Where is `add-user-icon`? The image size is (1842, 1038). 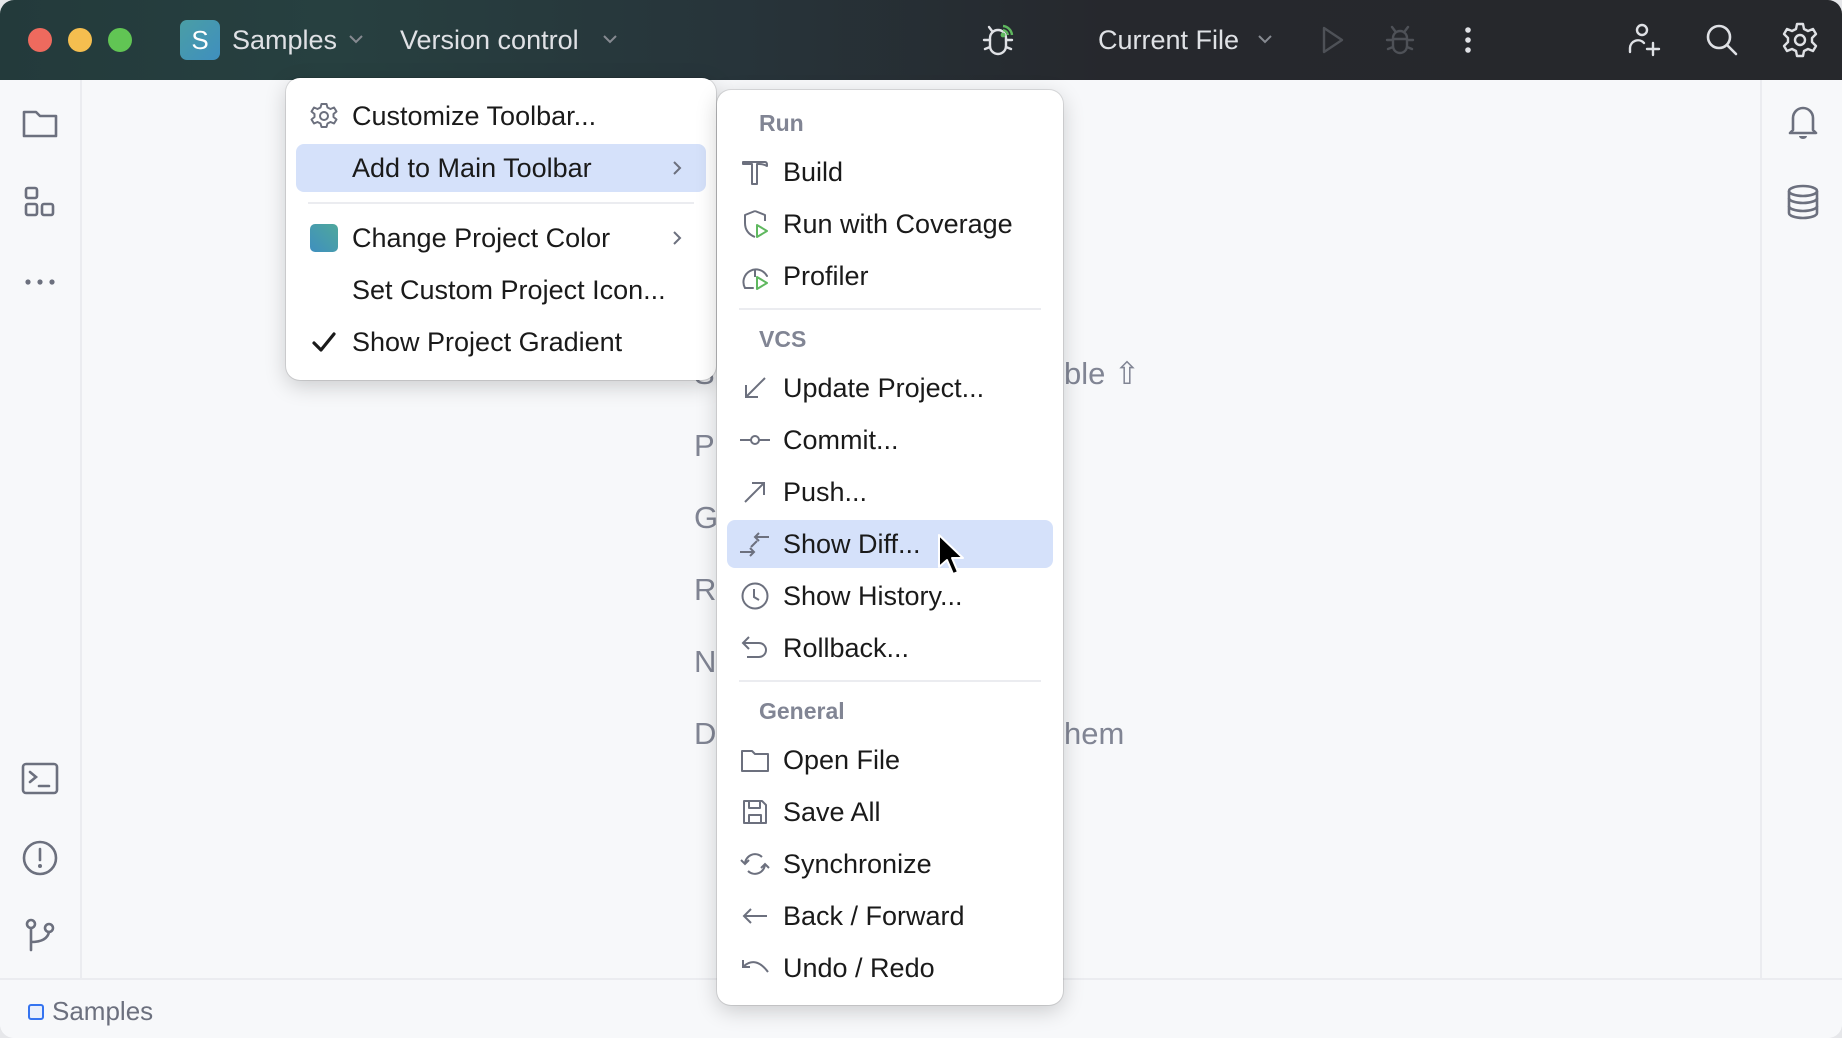
add-user-icon is located at coordinates (1644, 40).